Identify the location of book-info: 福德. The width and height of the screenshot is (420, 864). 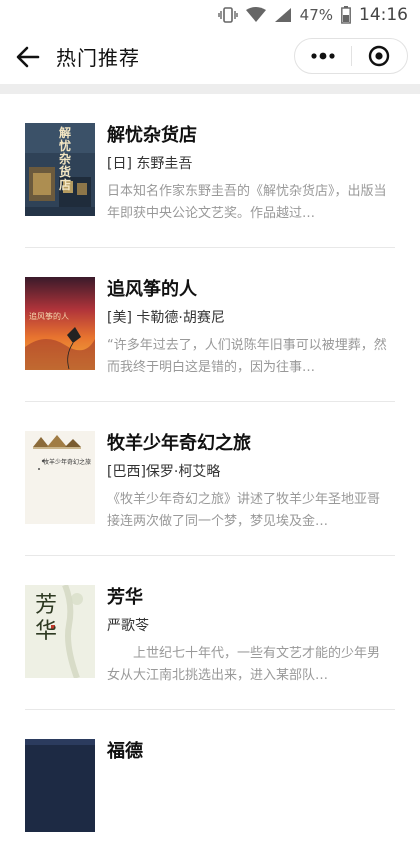
(249, 752).